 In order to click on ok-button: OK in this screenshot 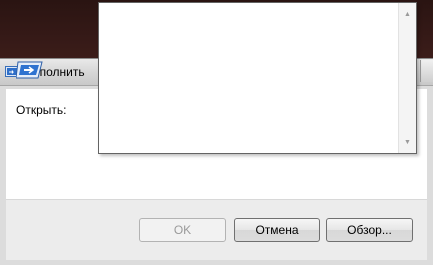, I will do `click(182, 230)`.